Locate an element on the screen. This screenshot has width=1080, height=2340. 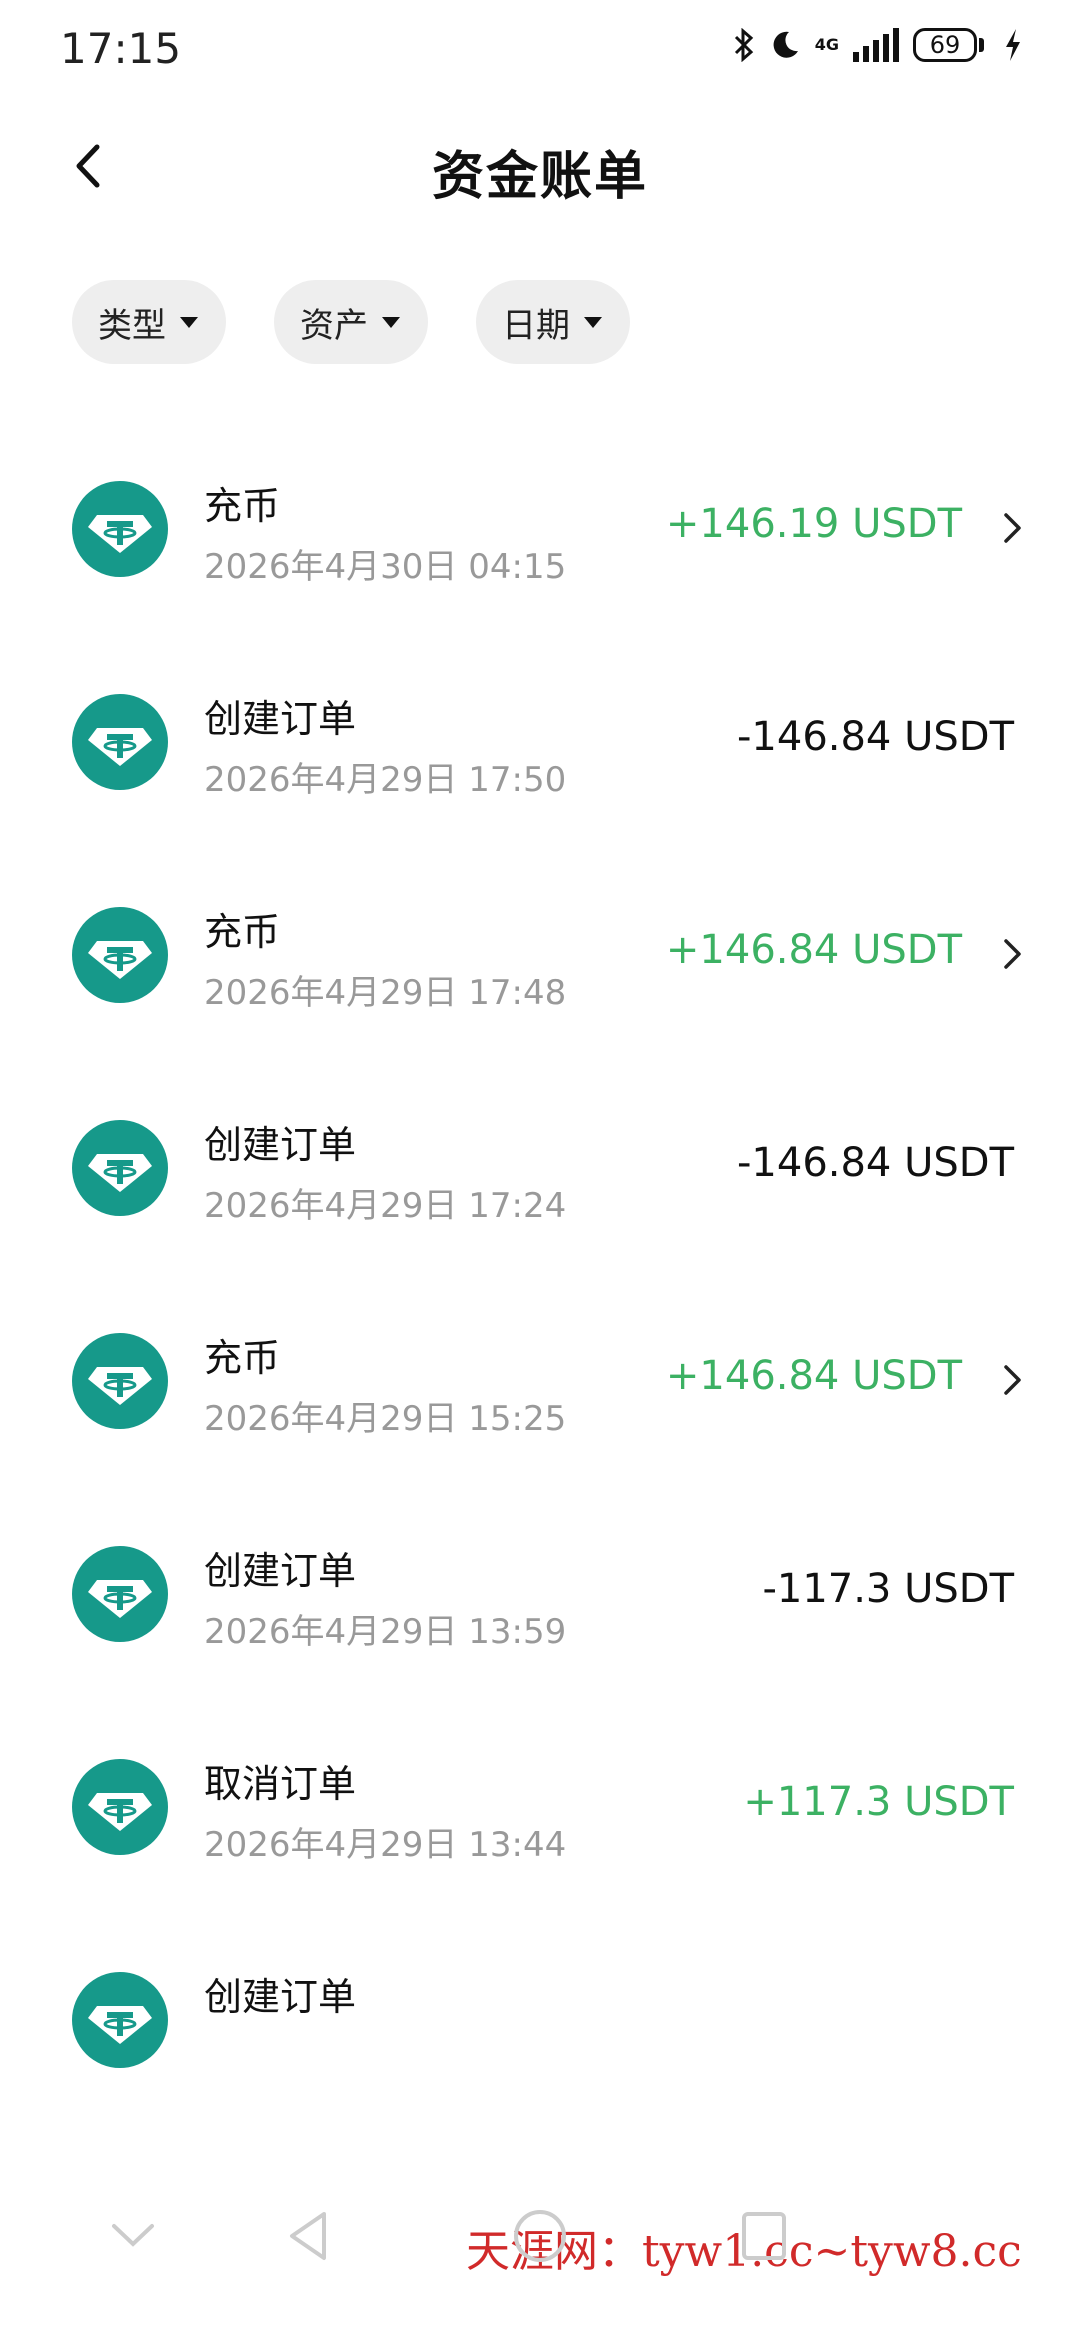
transaction-amount: +117.3 USDT is located at coordinates (878, 1802).